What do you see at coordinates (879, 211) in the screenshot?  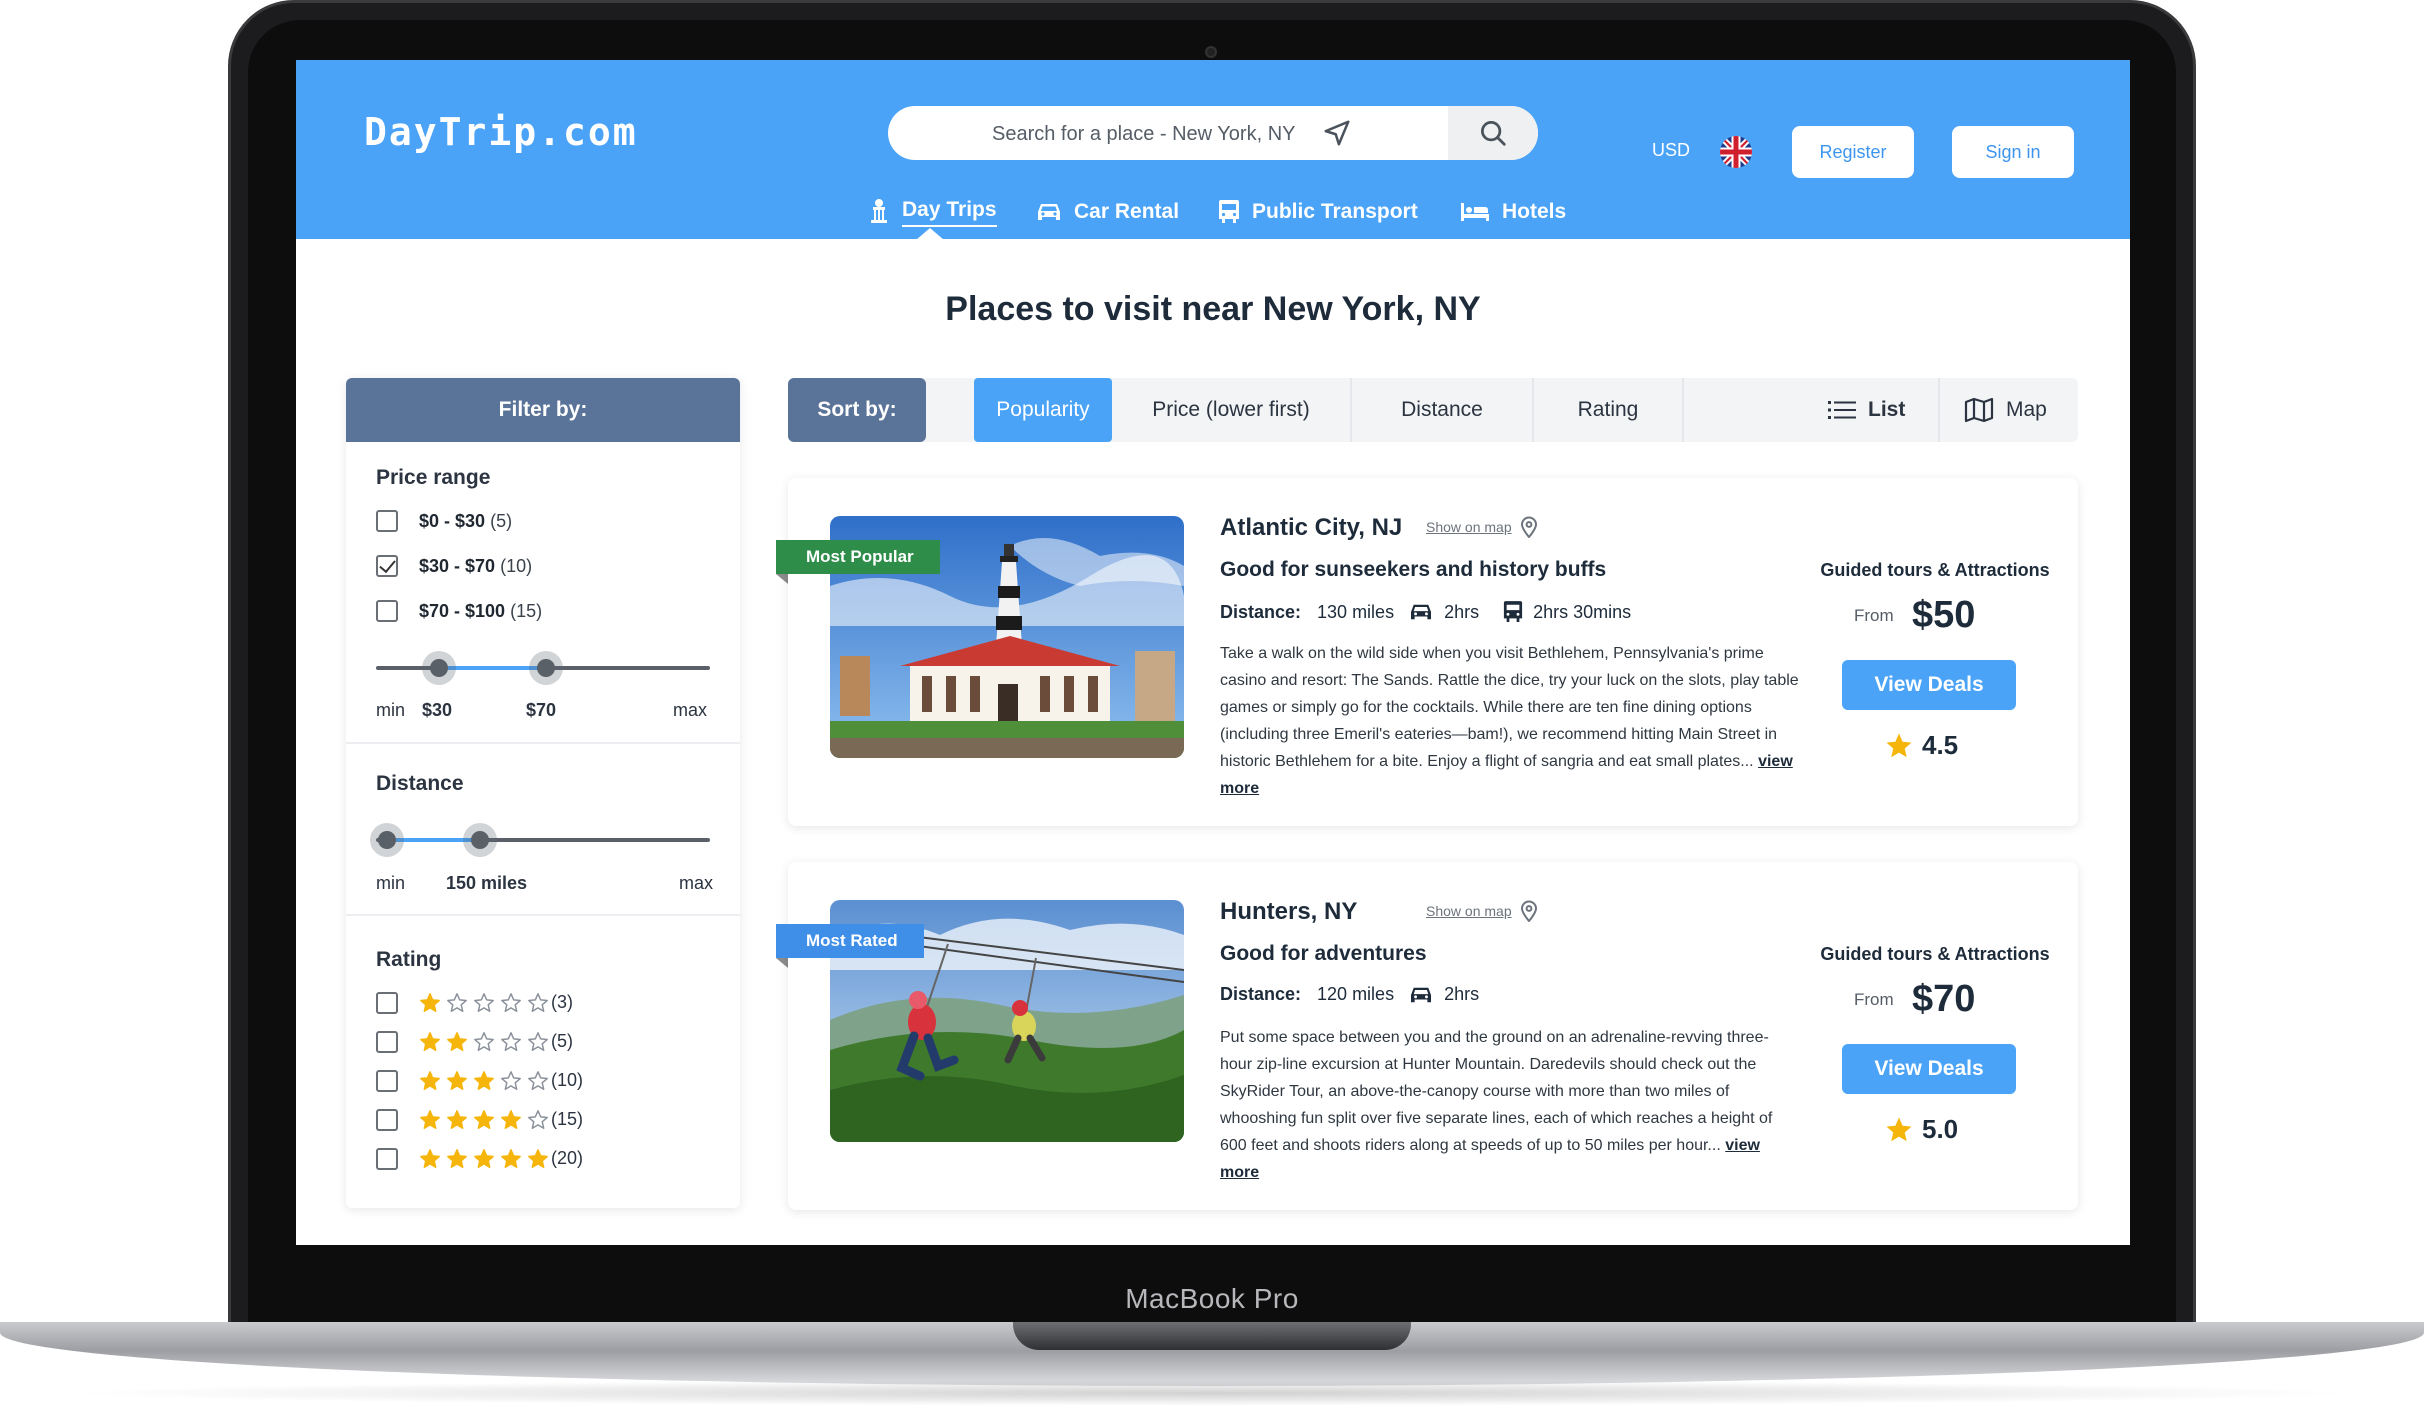 I see `monument-icon` at bounding box center [879, 211].